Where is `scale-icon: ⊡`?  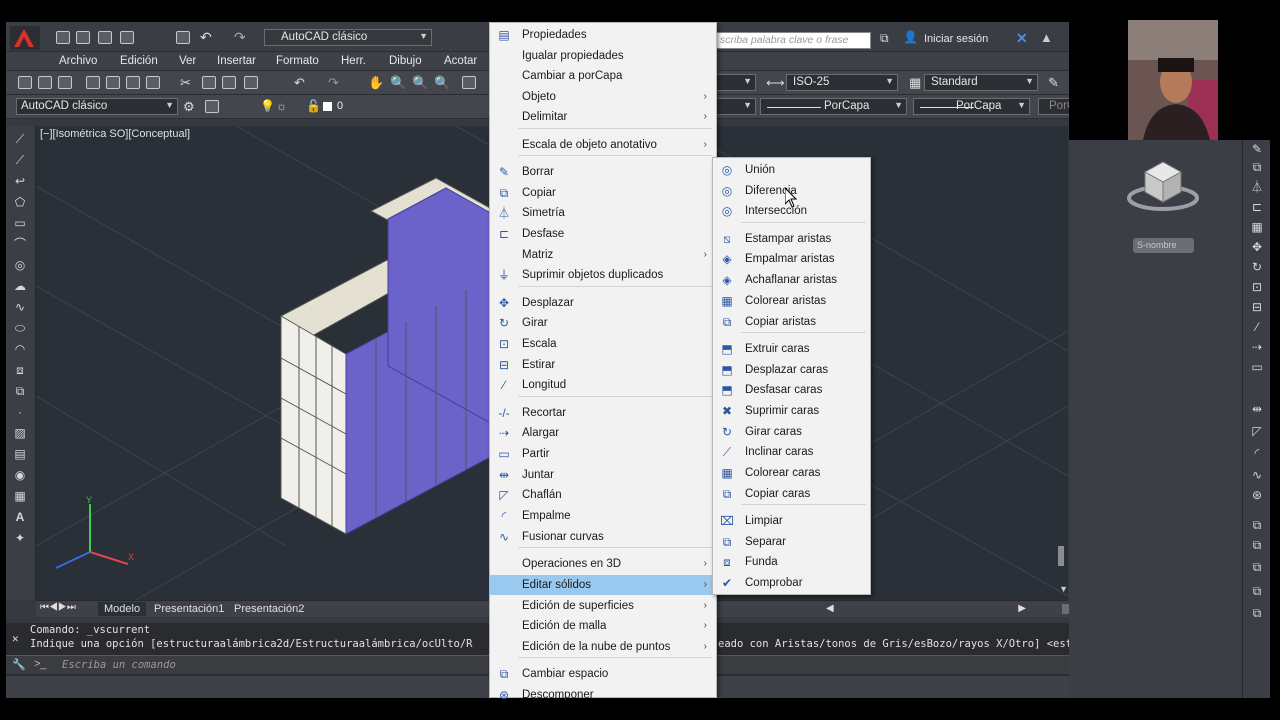 scale-icon: ⊡ is located at coordinates (1257, 287).